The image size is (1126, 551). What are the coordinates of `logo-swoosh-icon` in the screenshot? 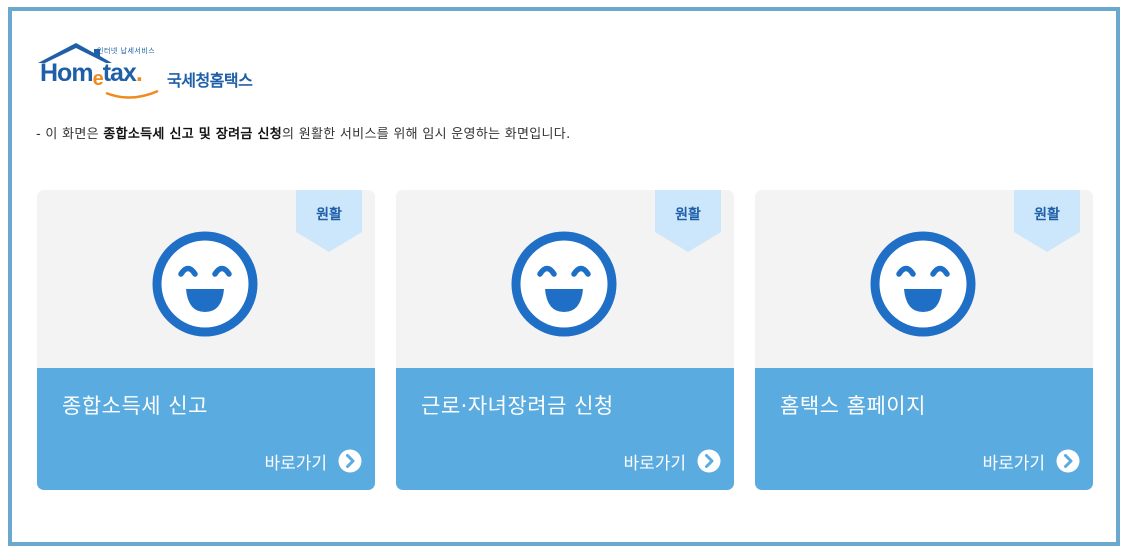 It's located at (132, 94).